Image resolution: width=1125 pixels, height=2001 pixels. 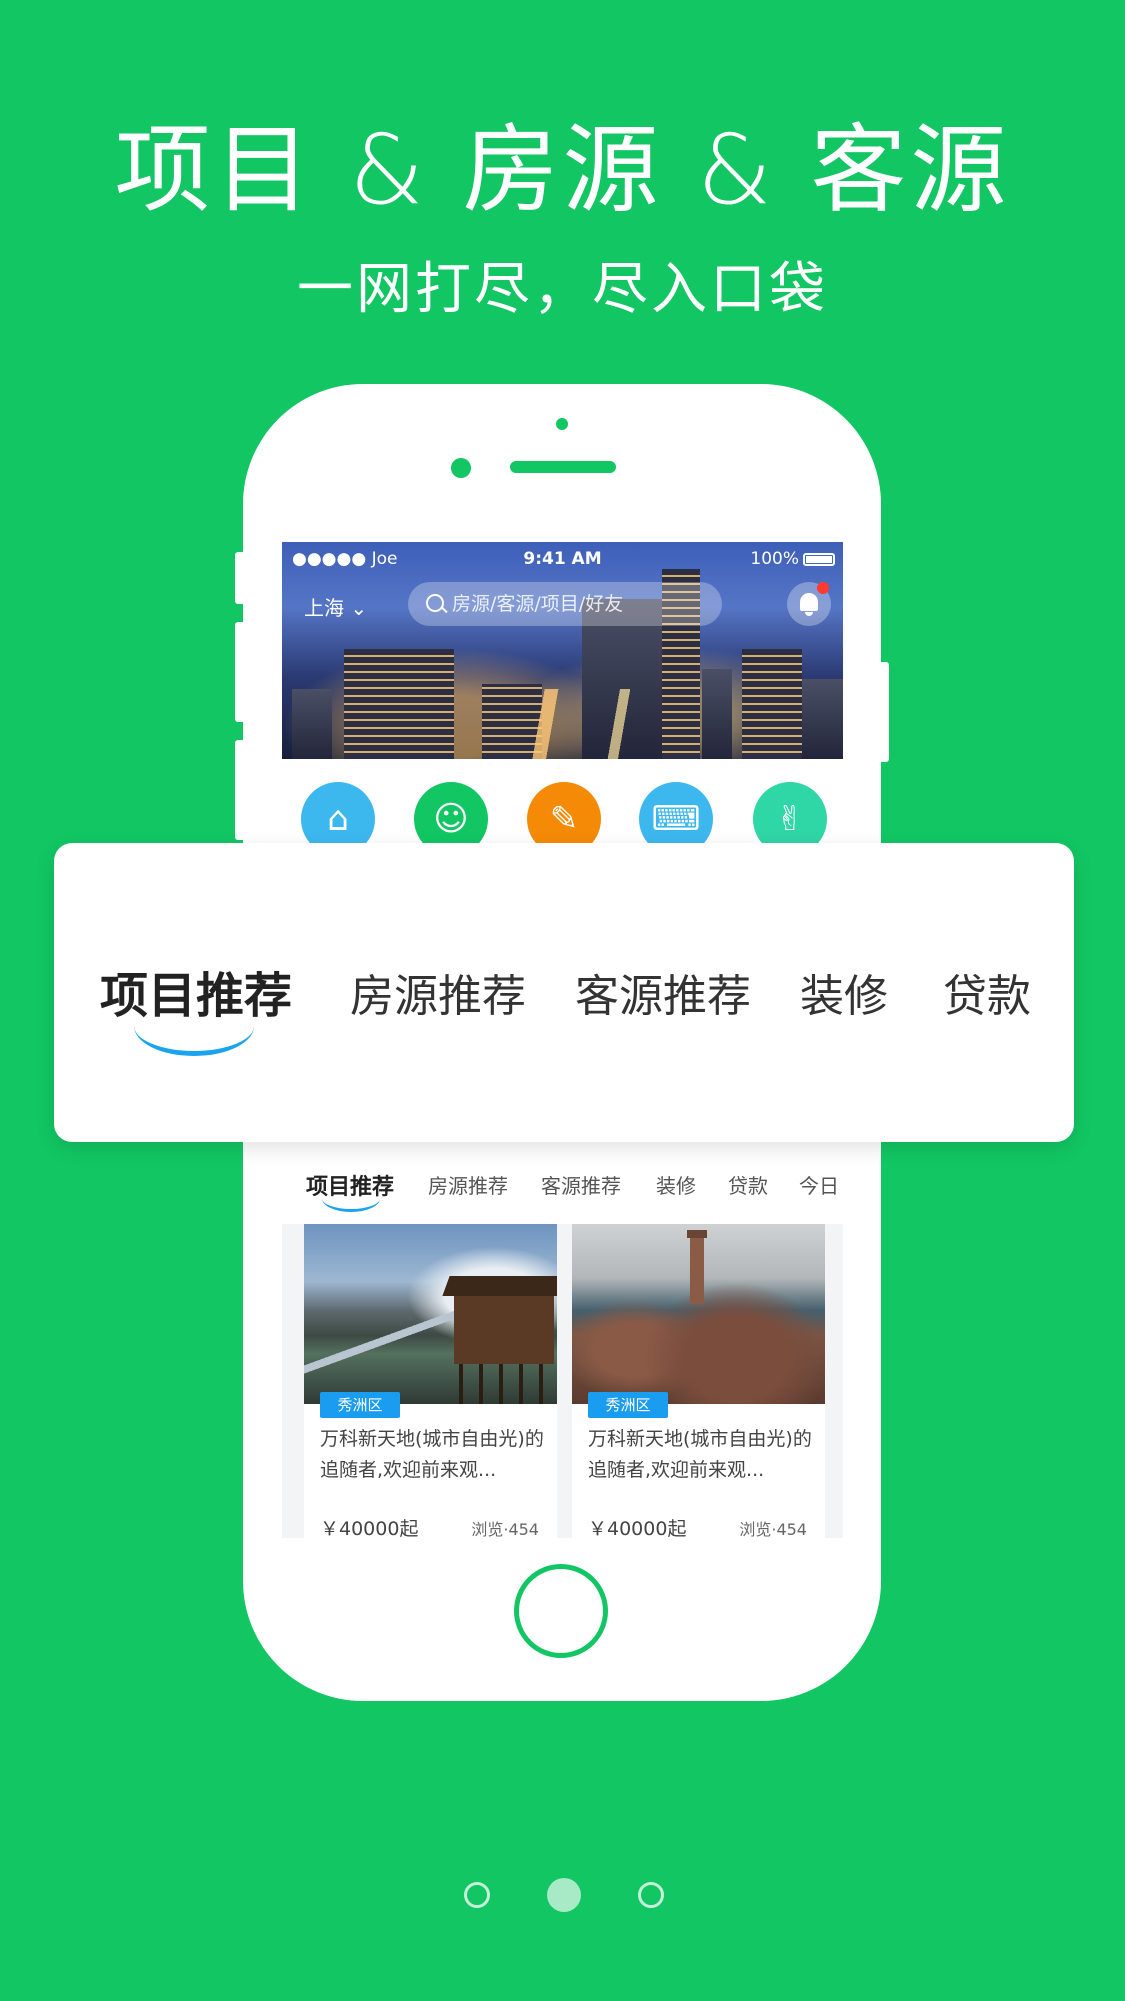 What do you see at coordinates (748, 1184) in the screenshot?
I see `screen-tab-loan: 贷款` at bounding box center [748, 1184].